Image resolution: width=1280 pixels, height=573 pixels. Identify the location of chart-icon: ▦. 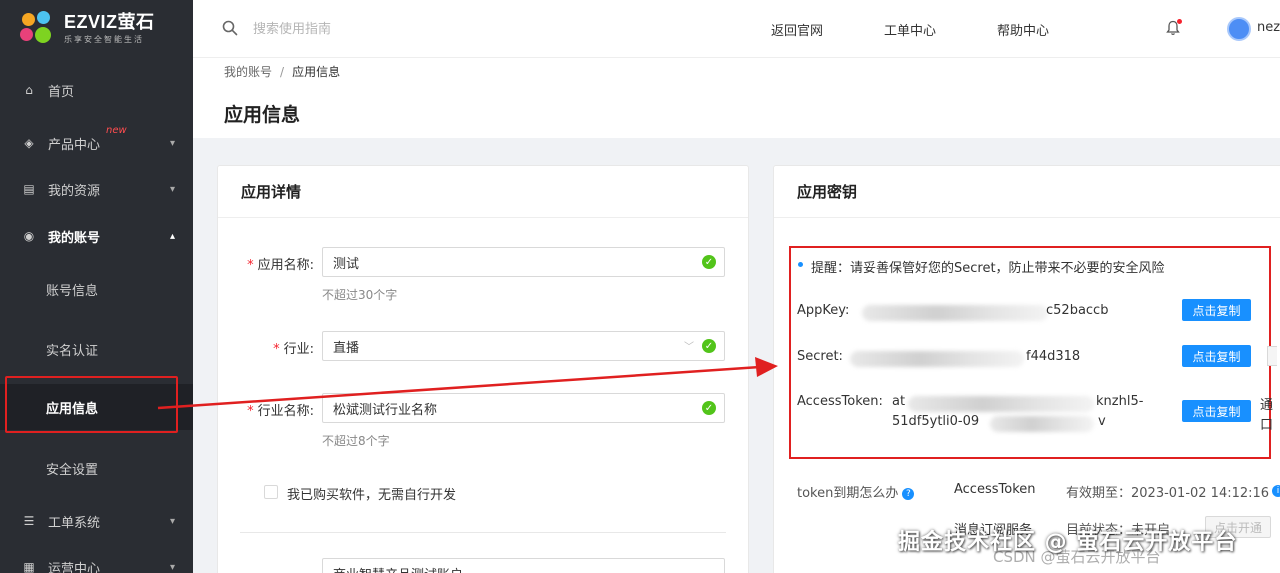
(29, 566).